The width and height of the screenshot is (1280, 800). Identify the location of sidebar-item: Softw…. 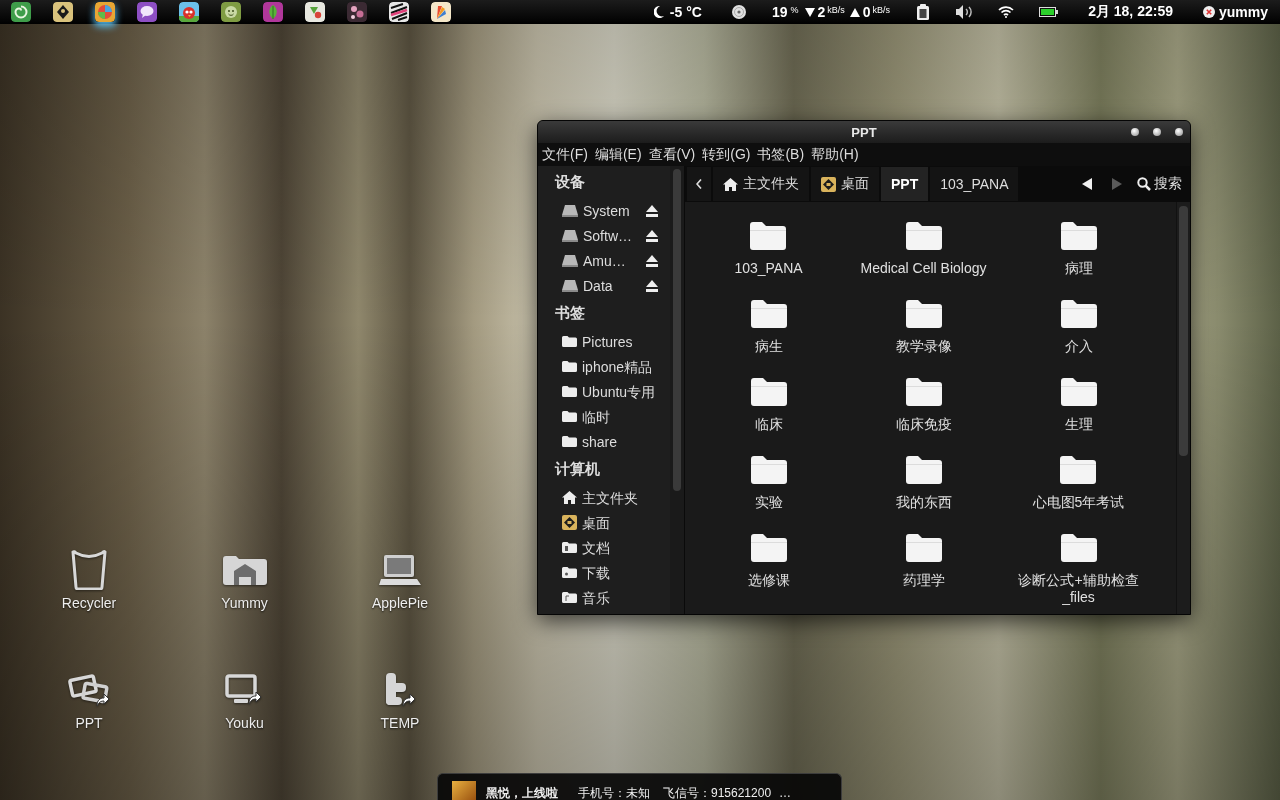
(597, 235).